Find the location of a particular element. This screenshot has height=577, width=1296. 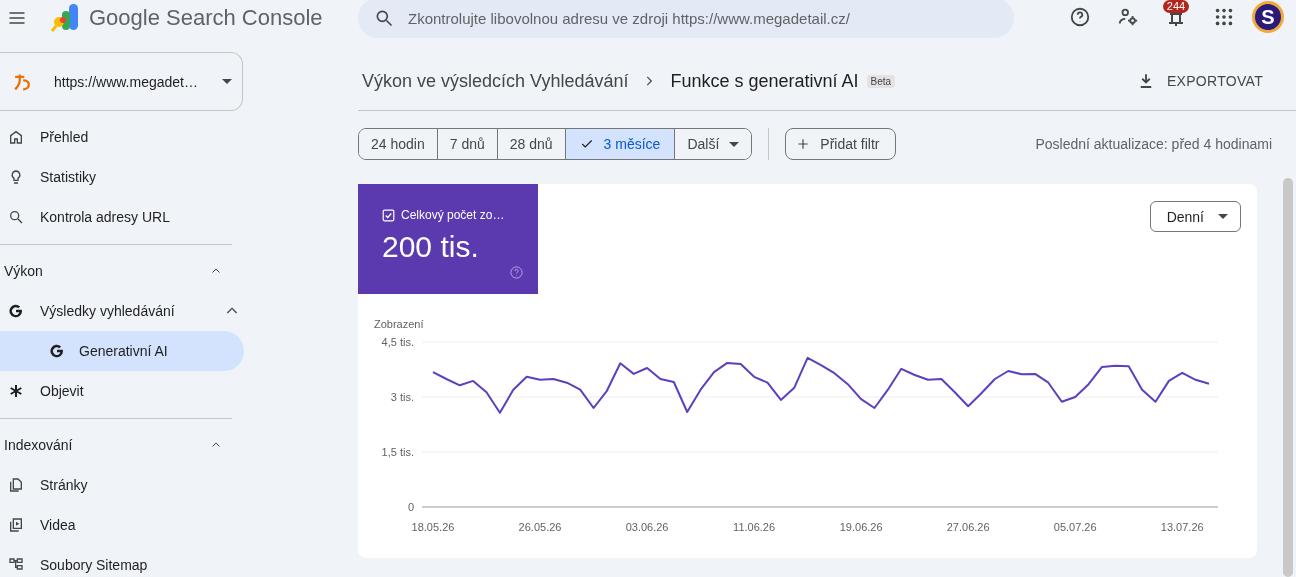

section-title: Výkon is located at coordinates (23, 271).